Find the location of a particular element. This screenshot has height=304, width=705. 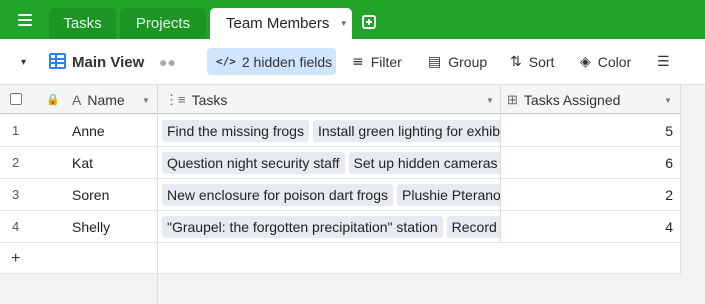

column-tasks-assigned-label: Tasks Assigned is located at coordinates (572, 99).